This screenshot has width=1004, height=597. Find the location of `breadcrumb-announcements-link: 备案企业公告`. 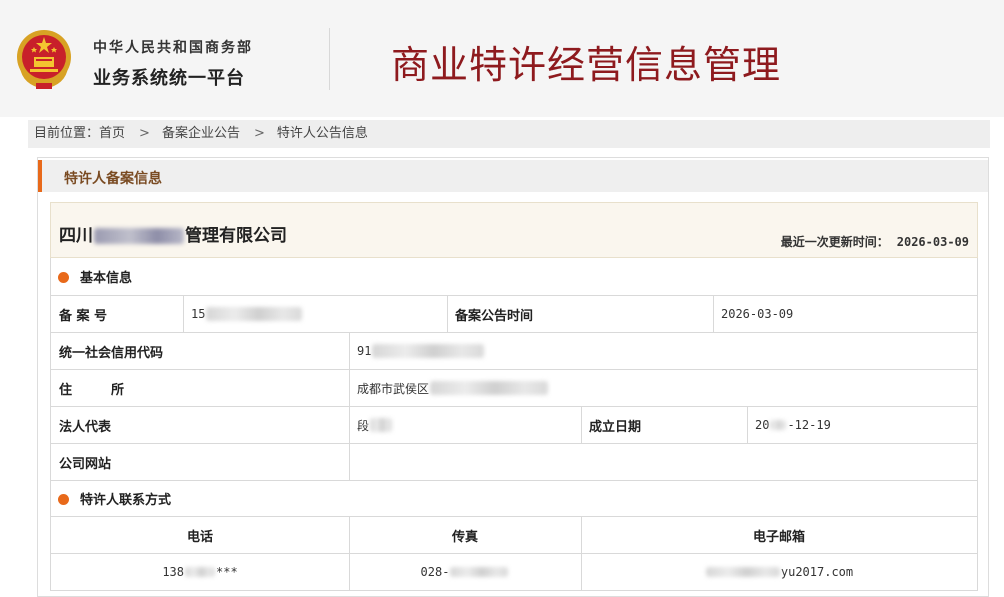

breadcrumb-announcements-link: 备案企业公告 is located at coordinates (201, 133).